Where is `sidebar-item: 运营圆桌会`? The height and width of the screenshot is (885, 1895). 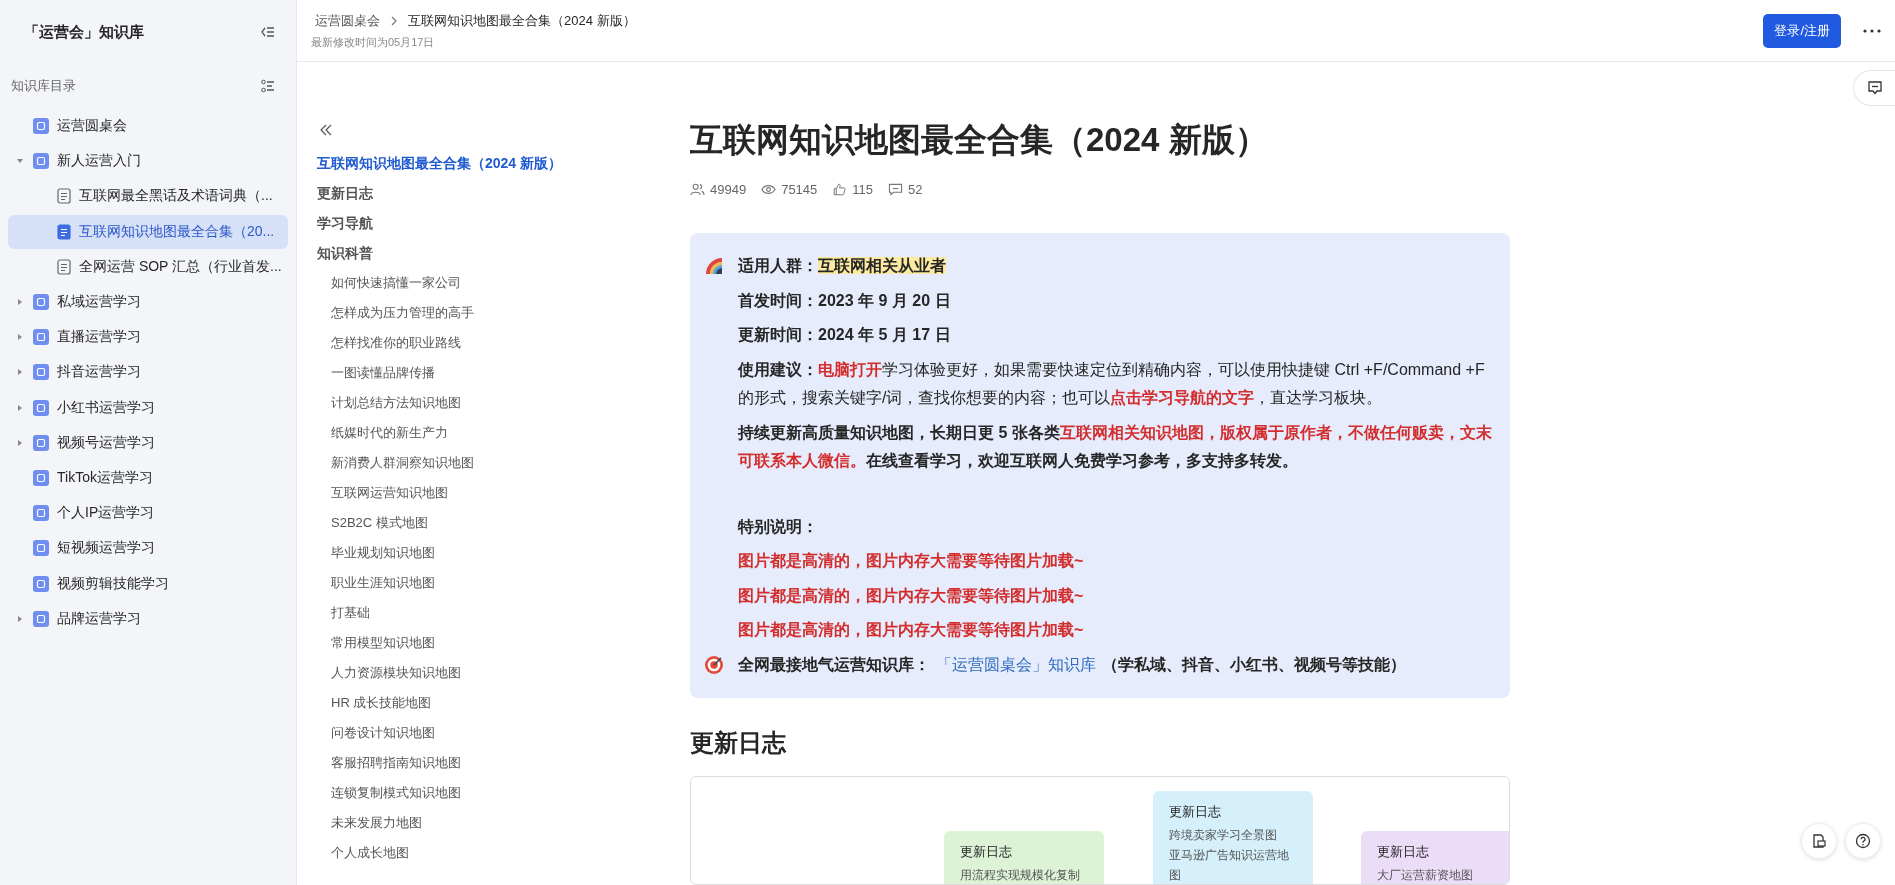
sidebar-item: 运营圆桌会 is located at coordinates (148, 126).